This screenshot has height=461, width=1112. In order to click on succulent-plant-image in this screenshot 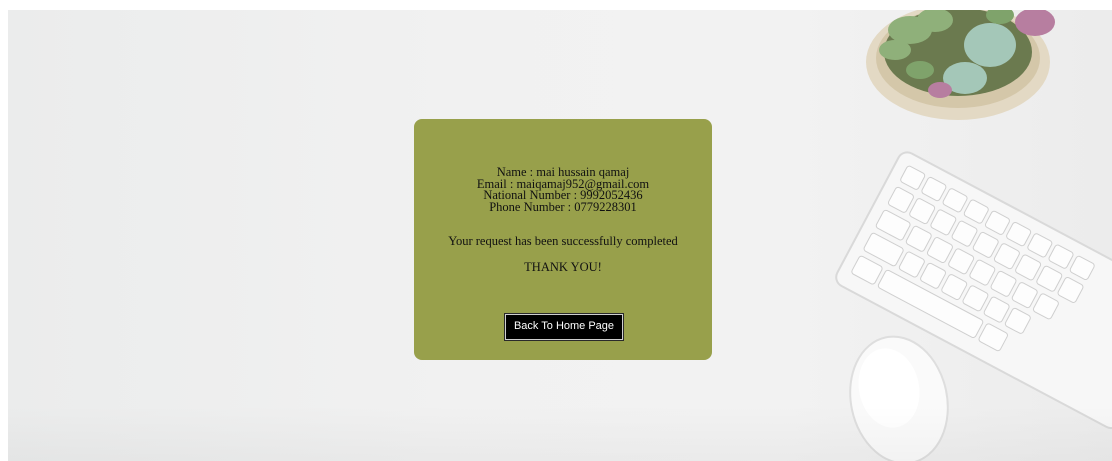, I will do `click(960, 65)`.